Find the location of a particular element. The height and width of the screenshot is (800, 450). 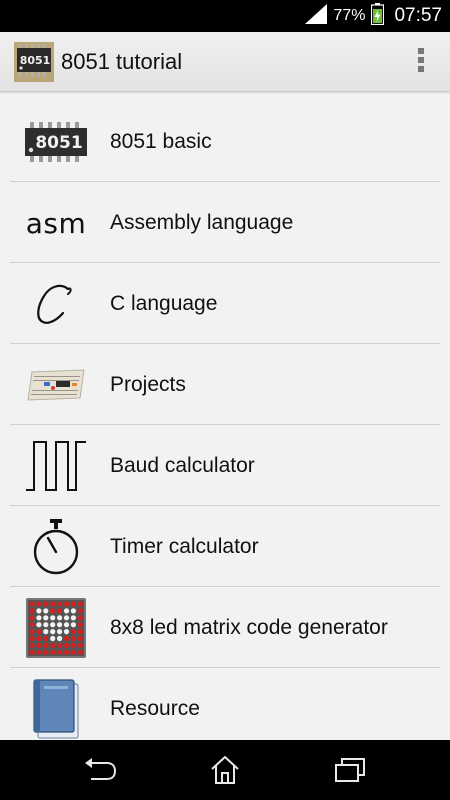

app-chip-icon: 8051 is located at coordinates (34, 64).